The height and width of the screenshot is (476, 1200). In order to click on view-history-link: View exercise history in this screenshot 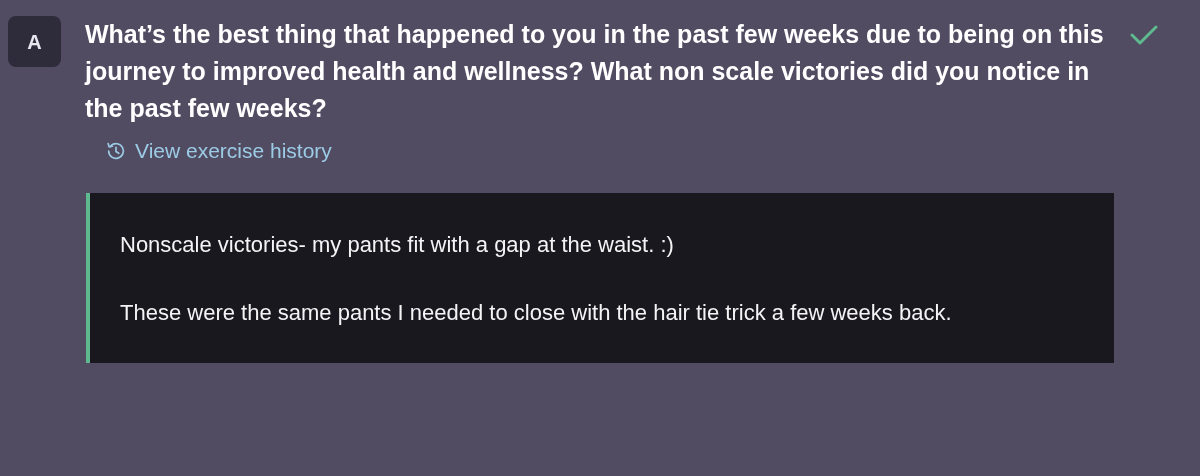, I will do `click(218, 151)`.